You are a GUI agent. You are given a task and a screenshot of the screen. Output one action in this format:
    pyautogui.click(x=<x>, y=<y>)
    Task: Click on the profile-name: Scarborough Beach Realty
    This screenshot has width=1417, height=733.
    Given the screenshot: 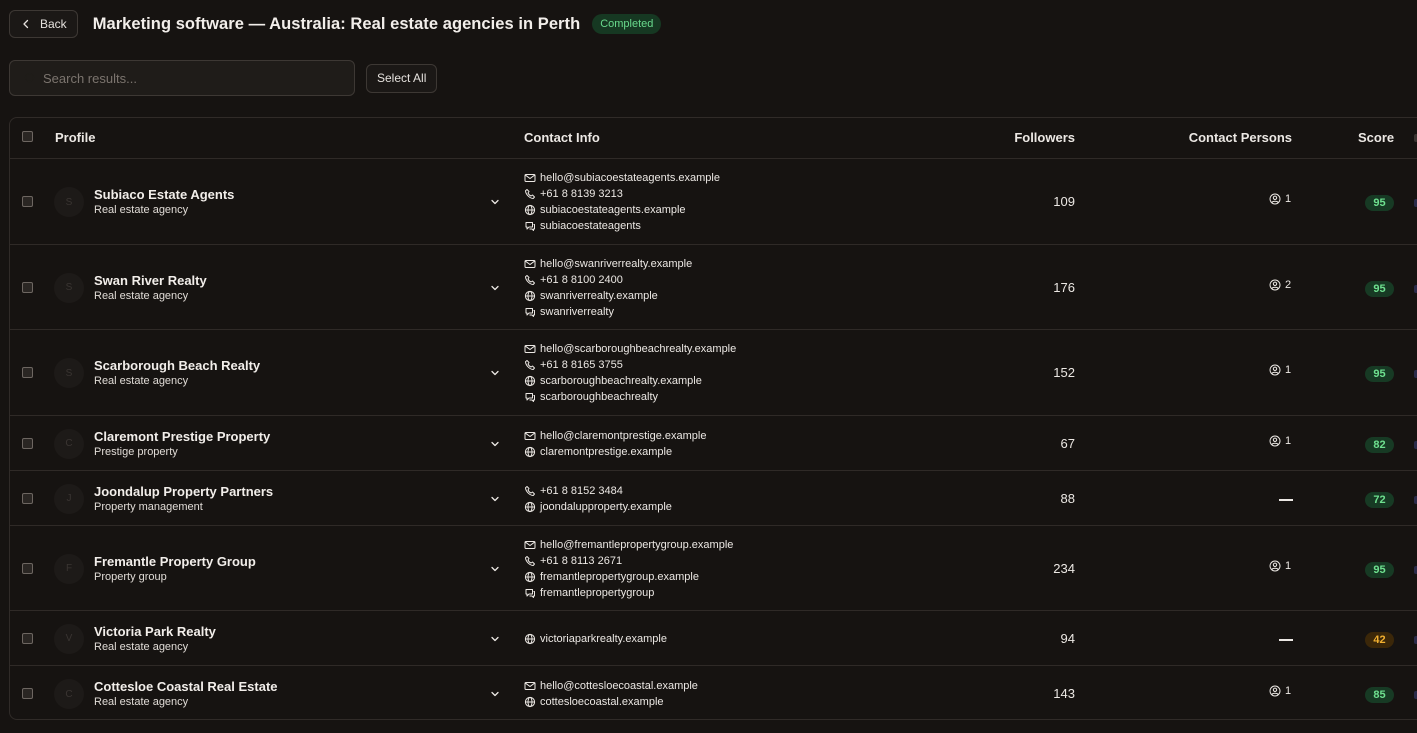 What is the action you would take?
    pyautogui.click(x=177, y=365)
    